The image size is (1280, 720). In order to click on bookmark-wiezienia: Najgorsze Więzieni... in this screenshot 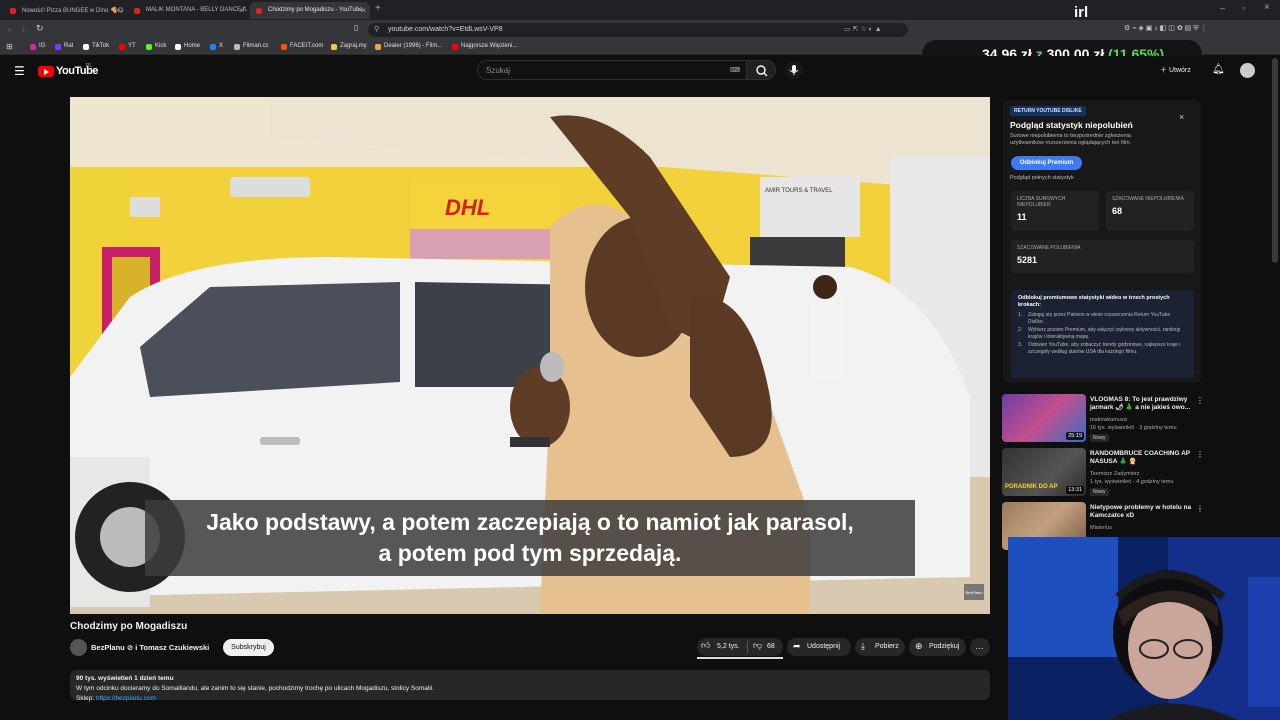, I will do `click(484, 46)`.